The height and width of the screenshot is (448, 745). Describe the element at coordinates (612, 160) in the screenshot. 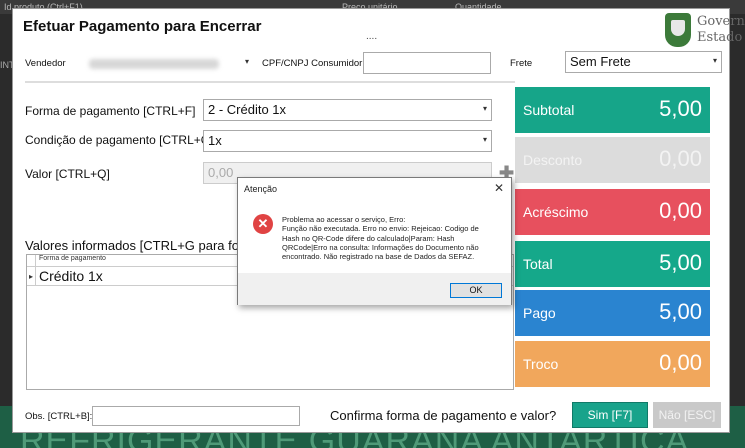

I see `desconto-tile: Desconto 0,00` at that location.